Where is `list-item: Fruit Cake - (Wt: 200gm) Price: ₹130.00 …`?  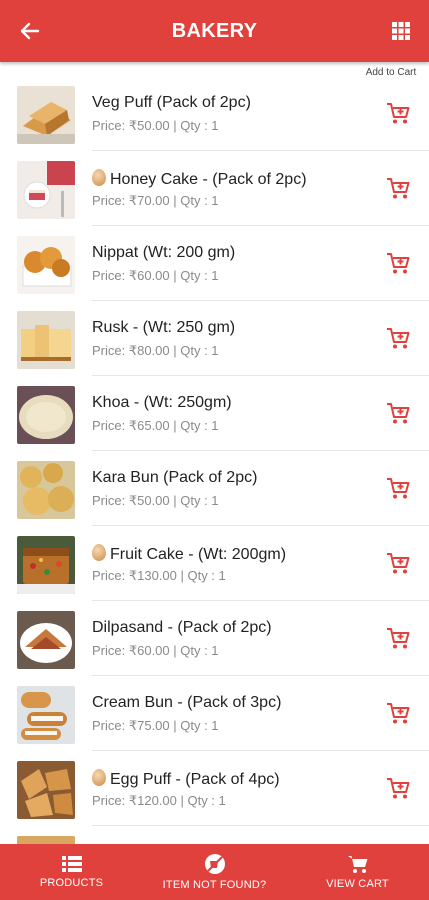 list-item: Fruit Cake - (Wt: 200gm) Price: ₹130.00 … is located at coordinates (214, 563).